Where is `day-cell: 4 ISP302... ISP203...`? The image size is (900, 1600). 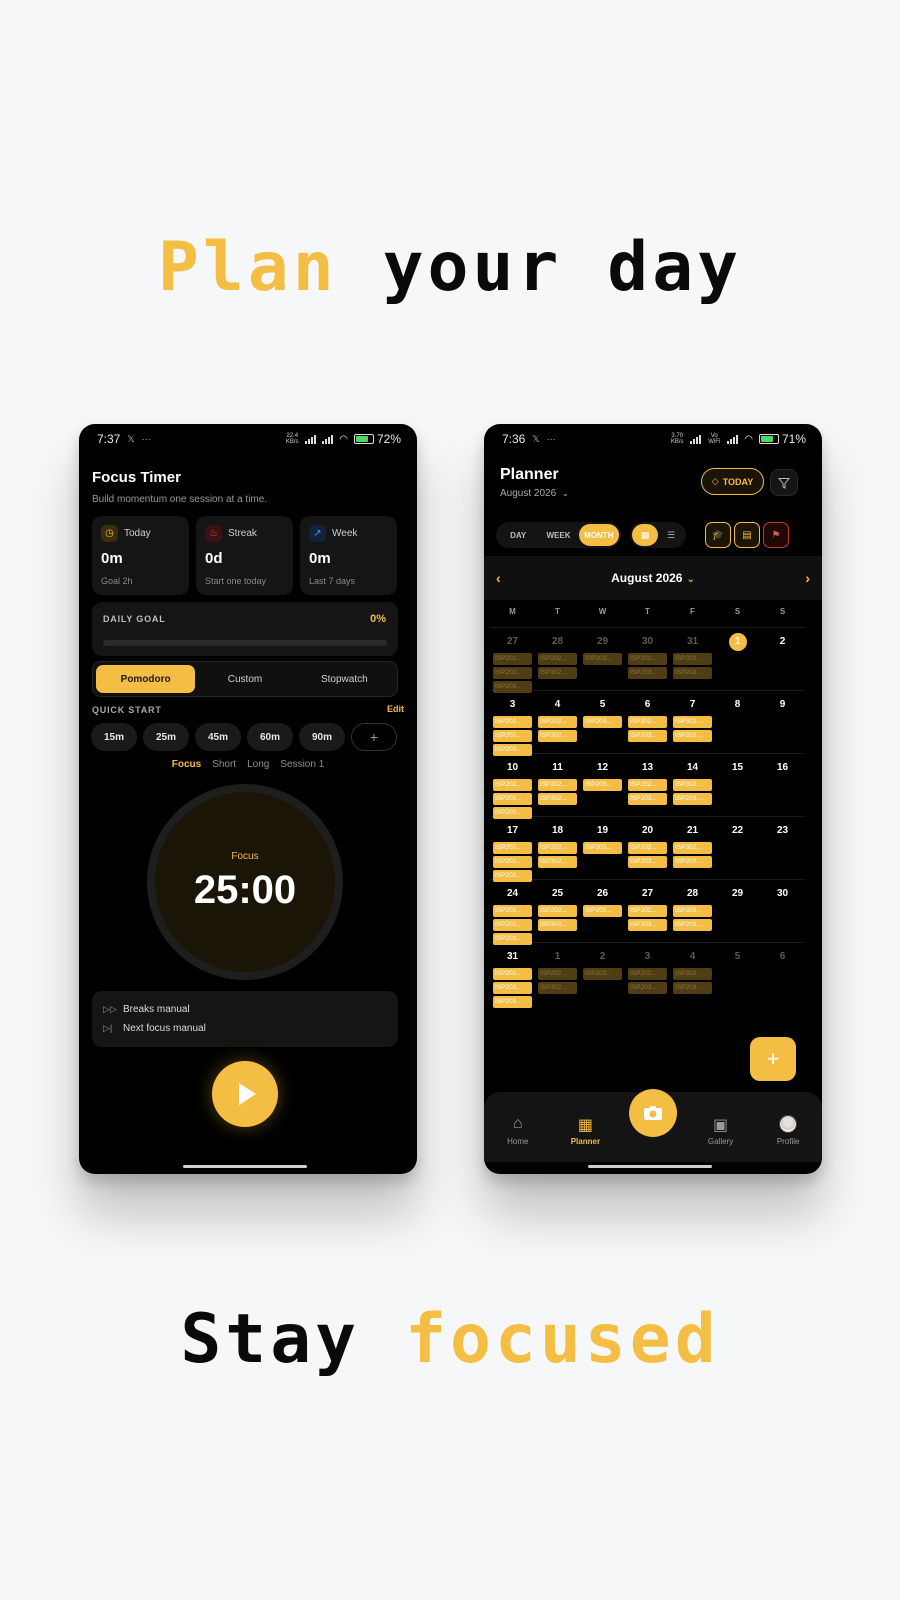 day-cell: 4 ISP302... ISP203... is located at coordinates (692, 974).